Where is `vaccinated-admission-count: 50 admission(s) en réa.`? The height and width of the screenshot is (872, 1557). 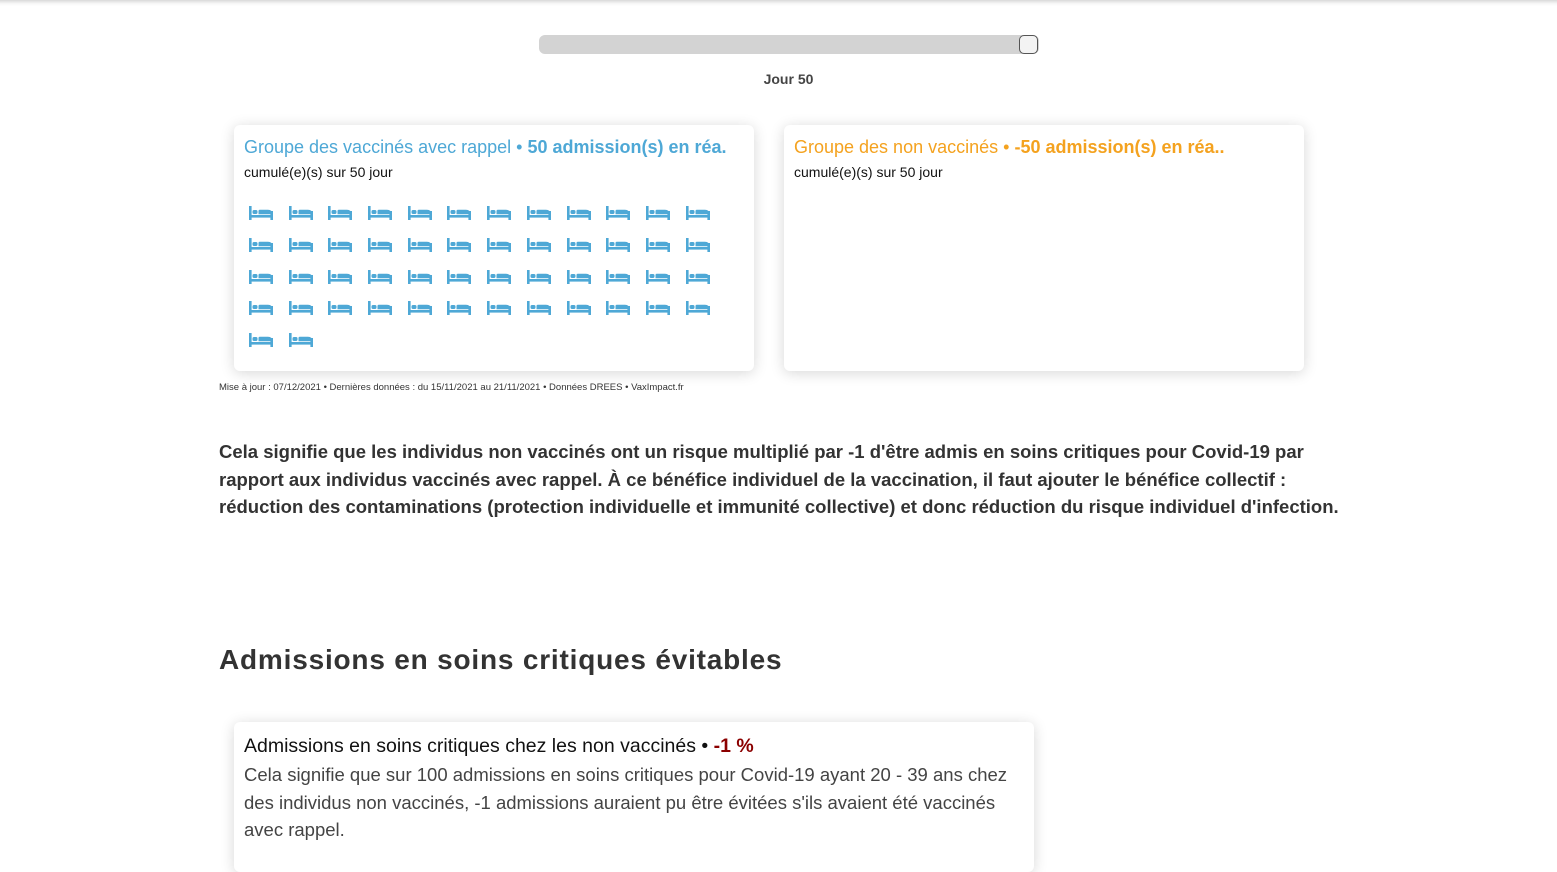
vaccinated-admission-count: 50 admission(s) en réa. is located at coordinates (627, 147).